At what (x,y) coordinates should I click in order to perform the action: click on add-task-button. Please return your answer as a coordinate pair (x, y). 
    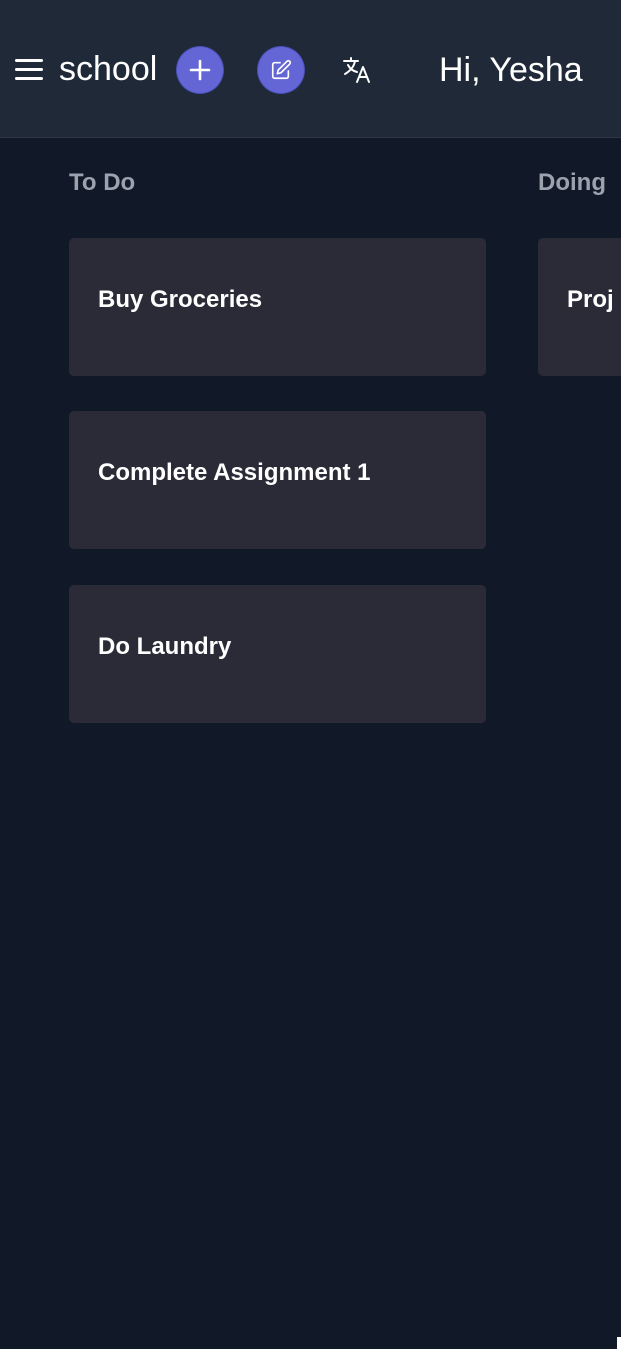
    Looking at the image, I should click on (200, 70).